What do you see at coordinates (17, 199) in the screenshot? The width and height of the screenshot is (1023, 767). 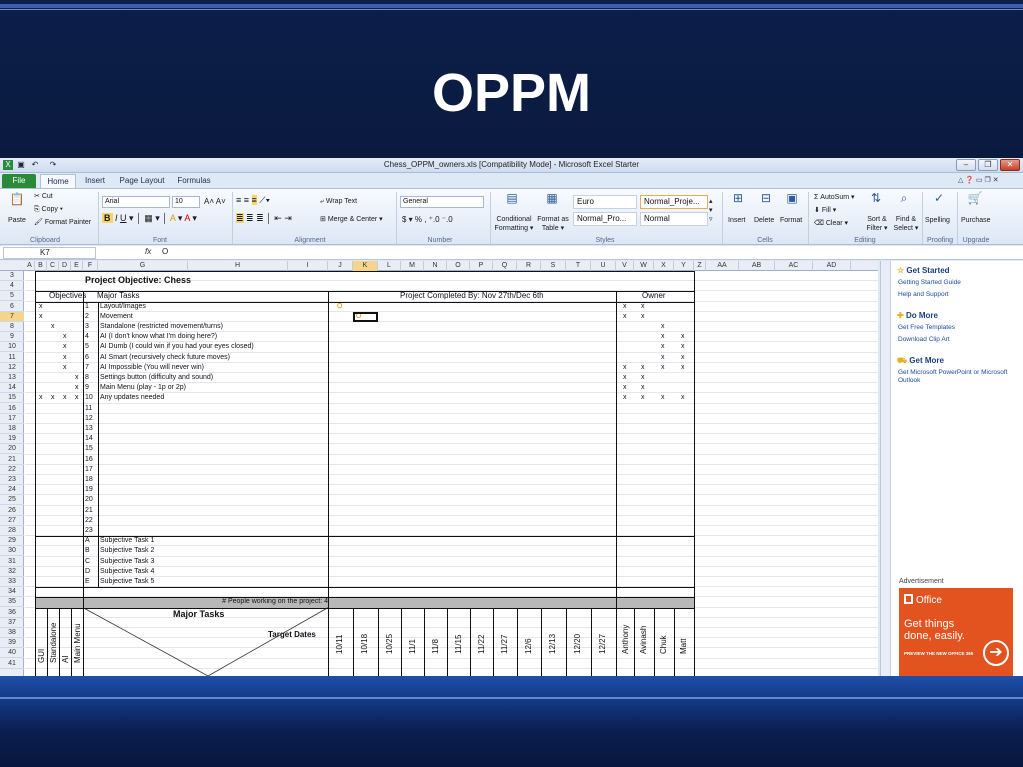 I see `paste-icon: 📋` at bounding box center [17, 199].